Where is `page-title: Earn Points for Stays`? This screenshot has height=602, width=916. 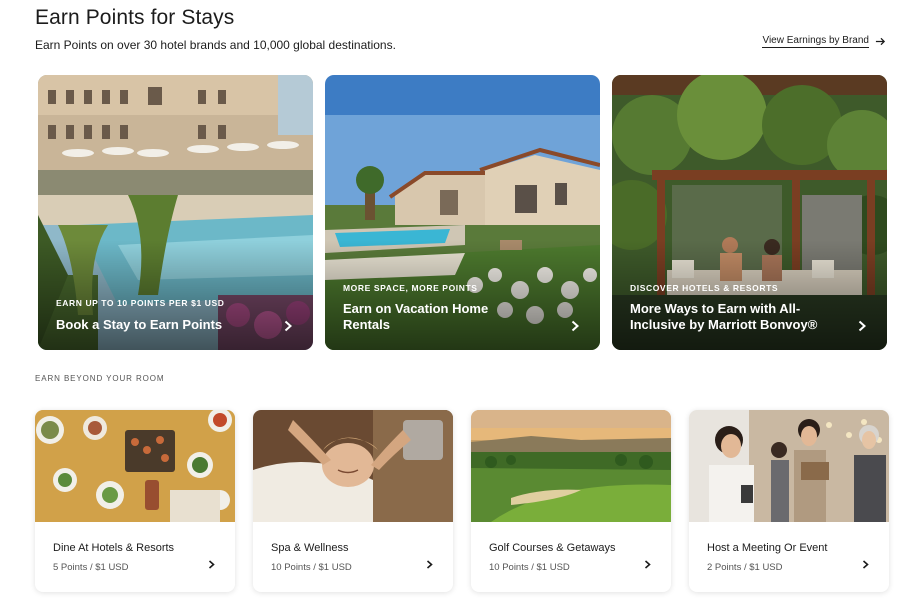
page-title: Earn Points for Stays is located at coordinates (135, 17).